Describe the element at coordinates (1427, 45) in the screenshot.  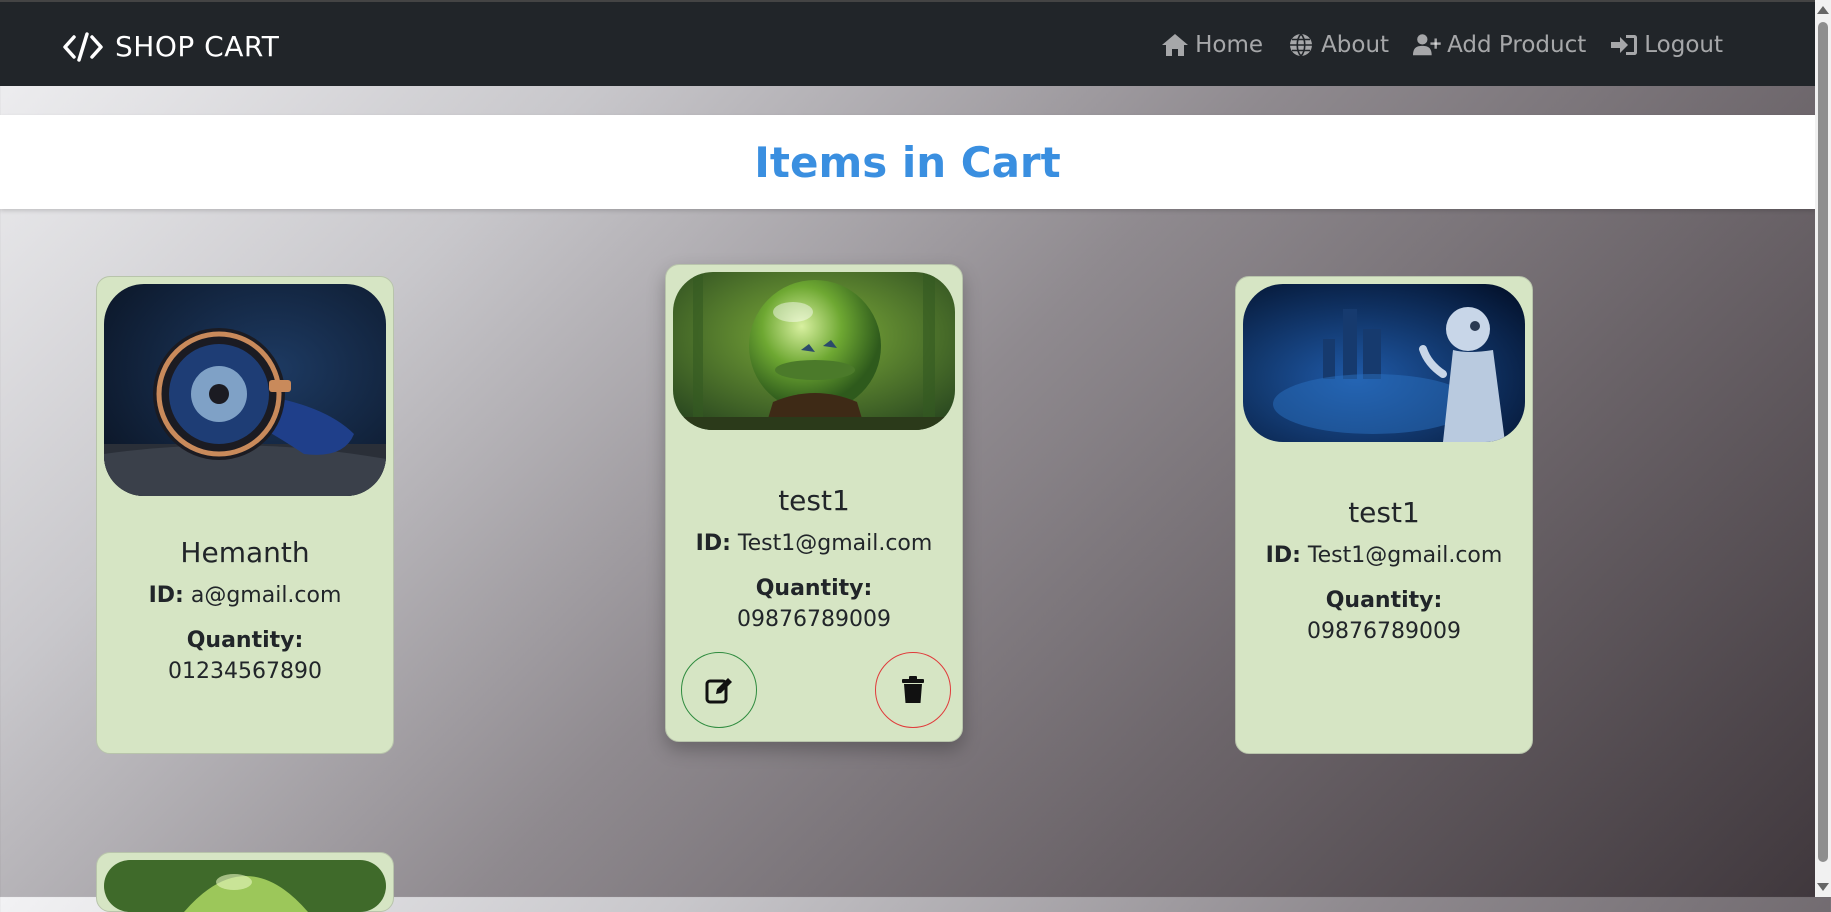
I see `user-plus-icon` at that location.